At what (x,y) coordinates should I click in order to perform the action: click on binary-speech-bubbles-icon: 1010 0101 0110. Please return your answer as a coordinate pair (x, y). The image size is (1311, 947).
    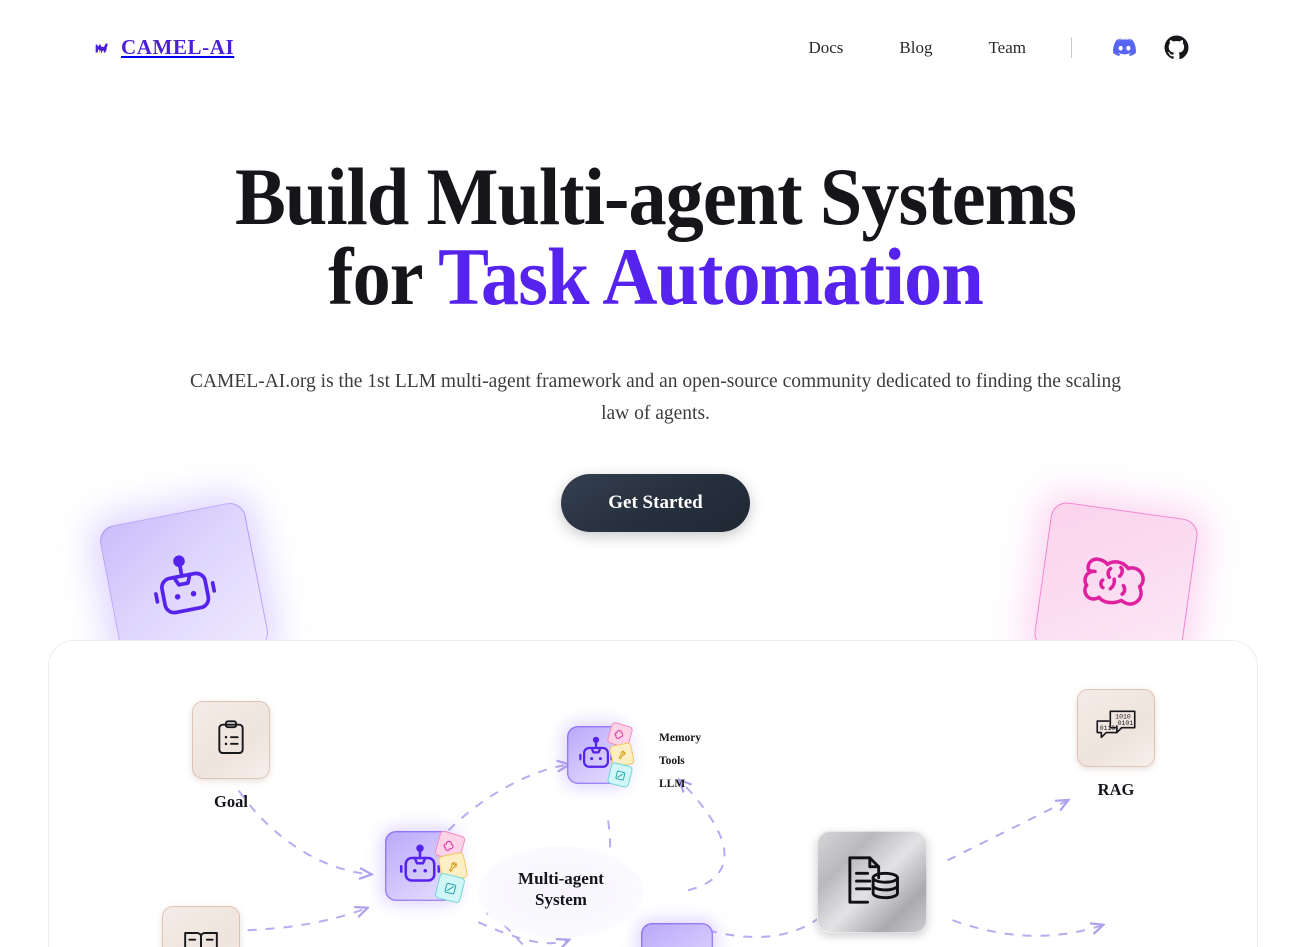
    Looking at the image, I should click on (1116, 728).